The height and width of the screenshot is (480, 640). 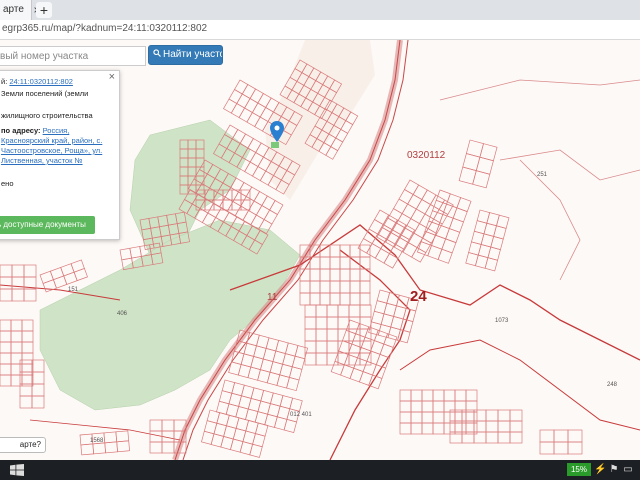 What do you see at coordinates (301, 415) in the screenshot?
I see `map-label: 012 401` at bounding box center [301, 415].